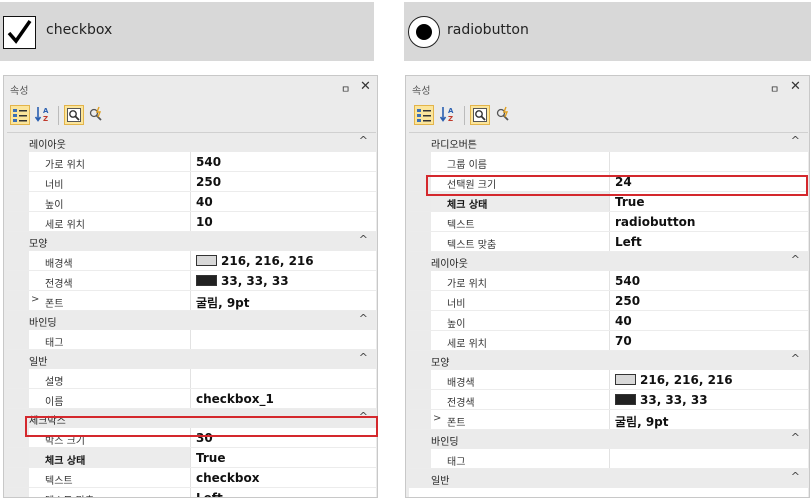  Describe the element at coordinates (520, 340) in the screenshot. I see `property-name-cell: 세로 위치` at that location.